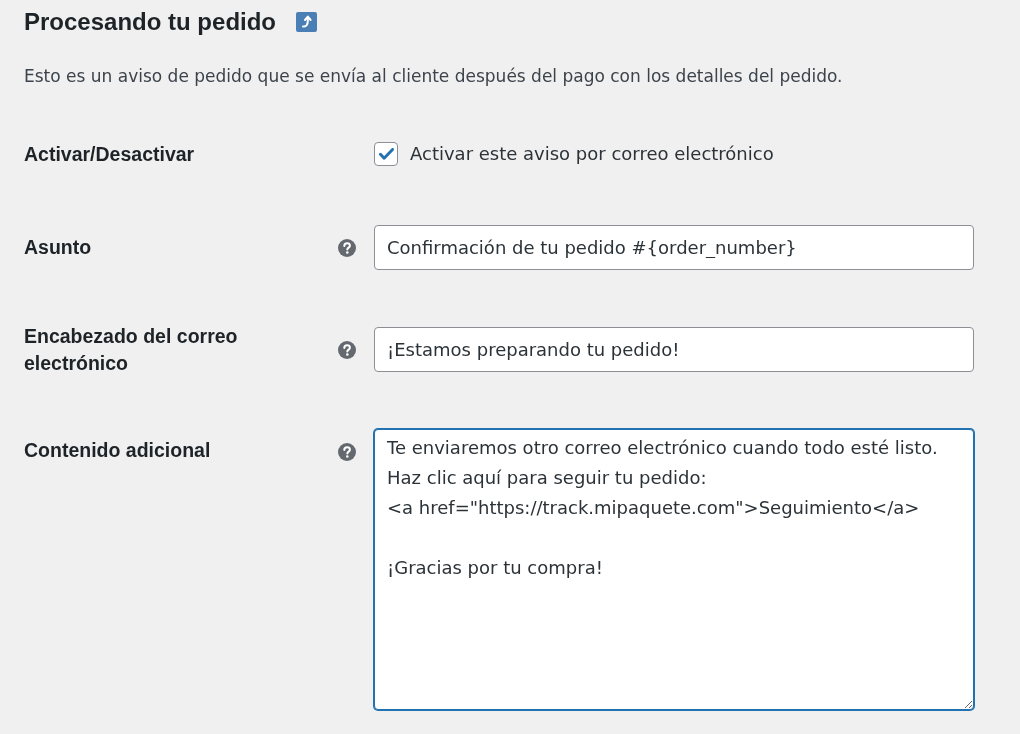  What do you see at coordinates (674, 349) in the screenshot?
I see `text-input: ¡Estamos preparando tu pedido!` at bounding box center [674, 349].